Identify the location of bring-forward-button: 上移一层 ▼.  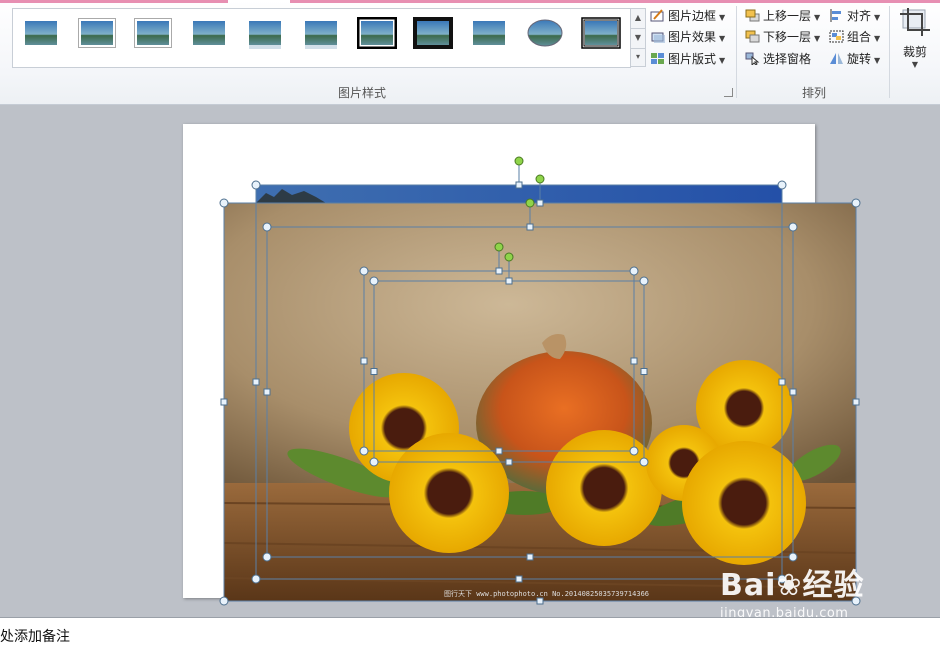
(782, 16).